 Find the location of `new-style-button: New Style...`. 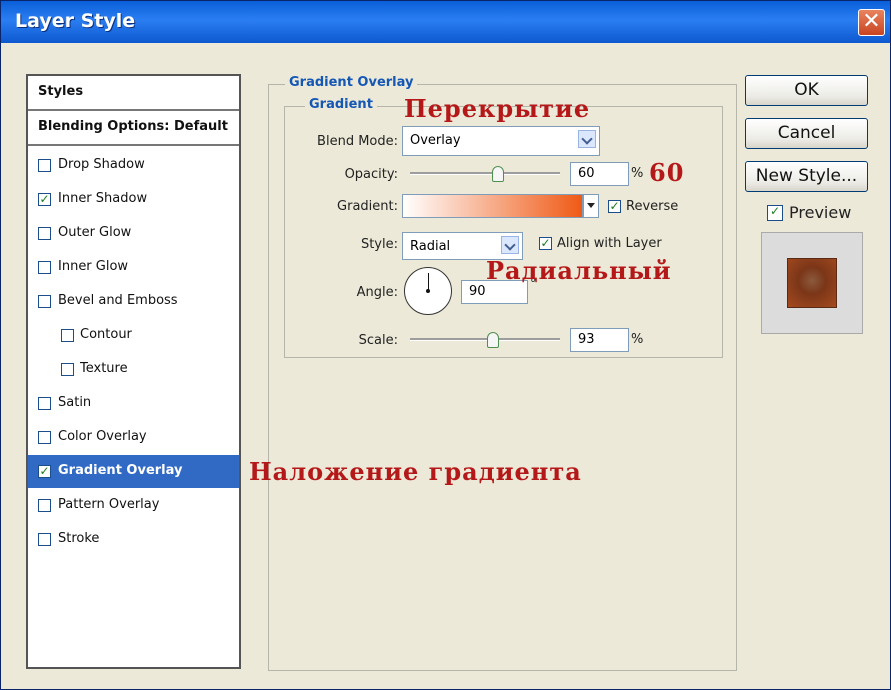

new-style-button: New Style... is located at coordinates (806, 176).